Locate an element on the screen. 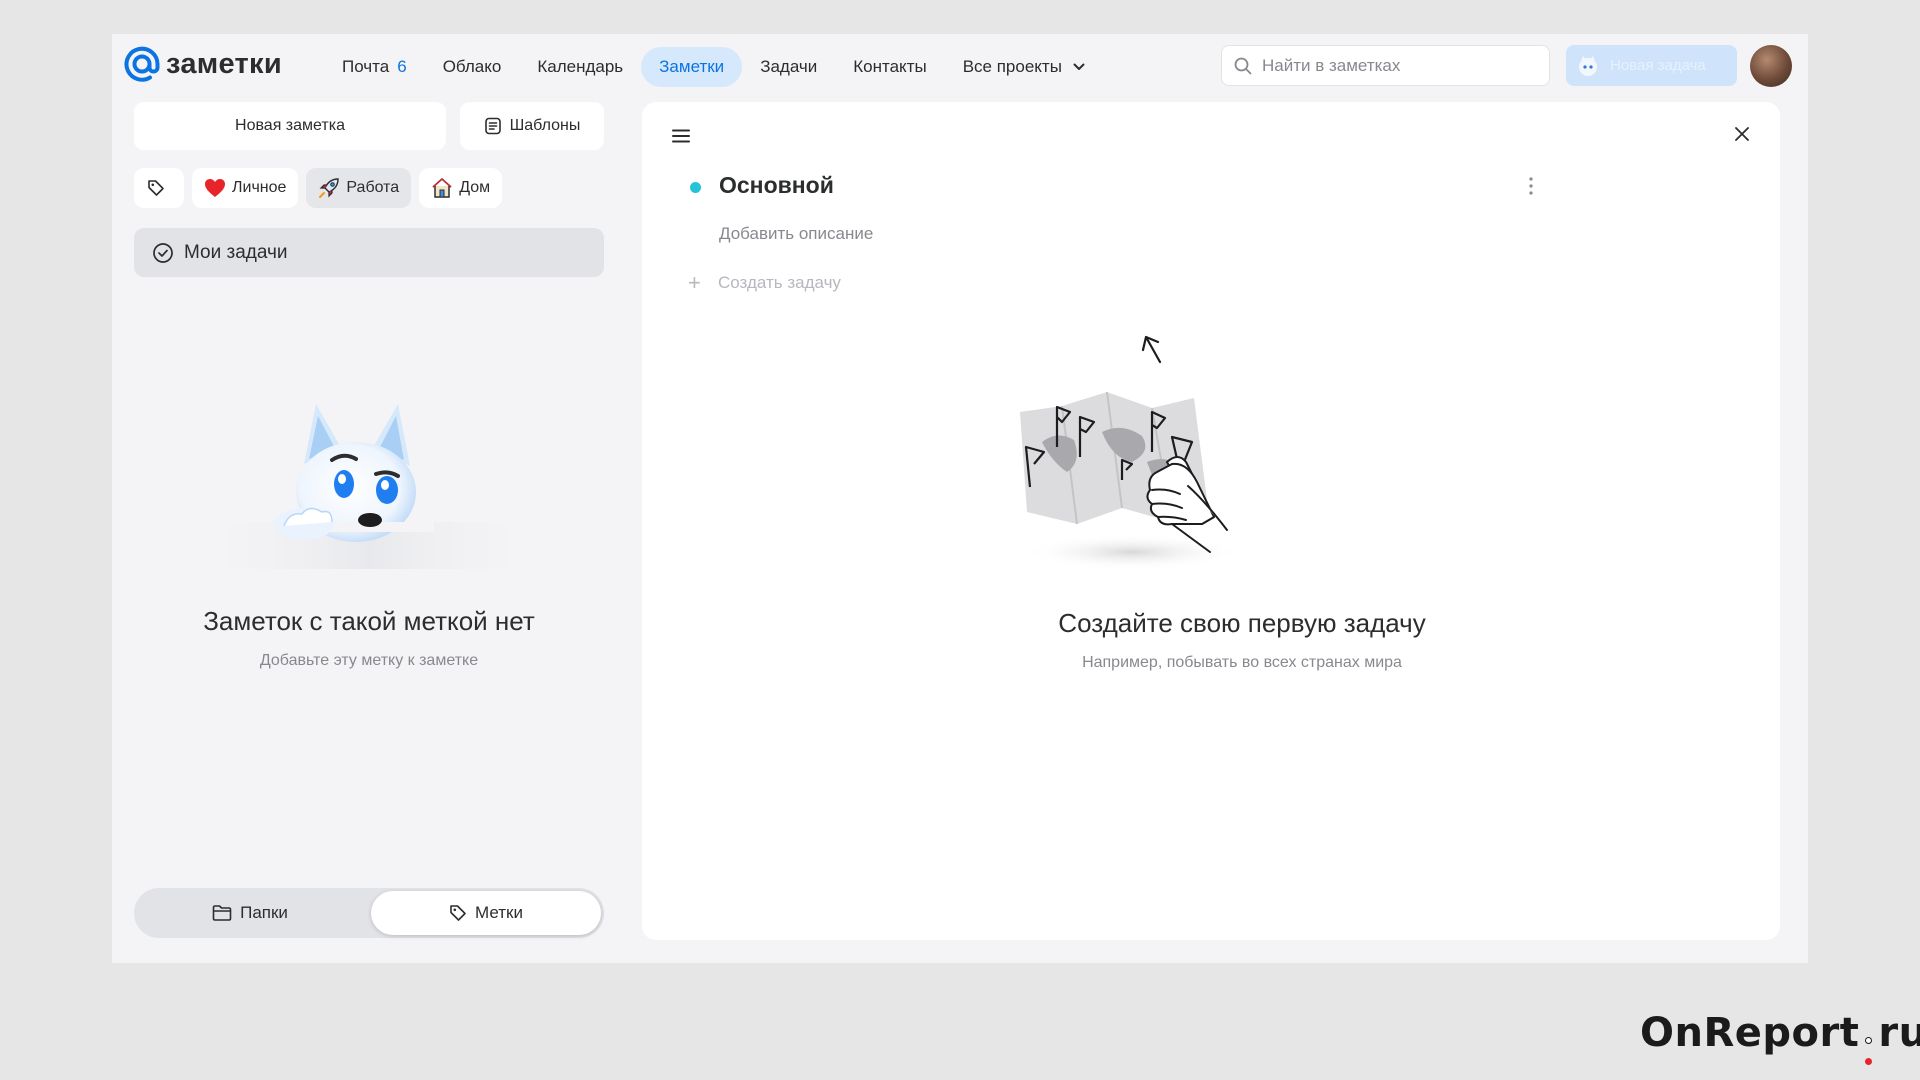 Image resolution: width=1920 pixels, height=1080 pixels. nav-notes: Заметки is located at coordinates (692, 67).